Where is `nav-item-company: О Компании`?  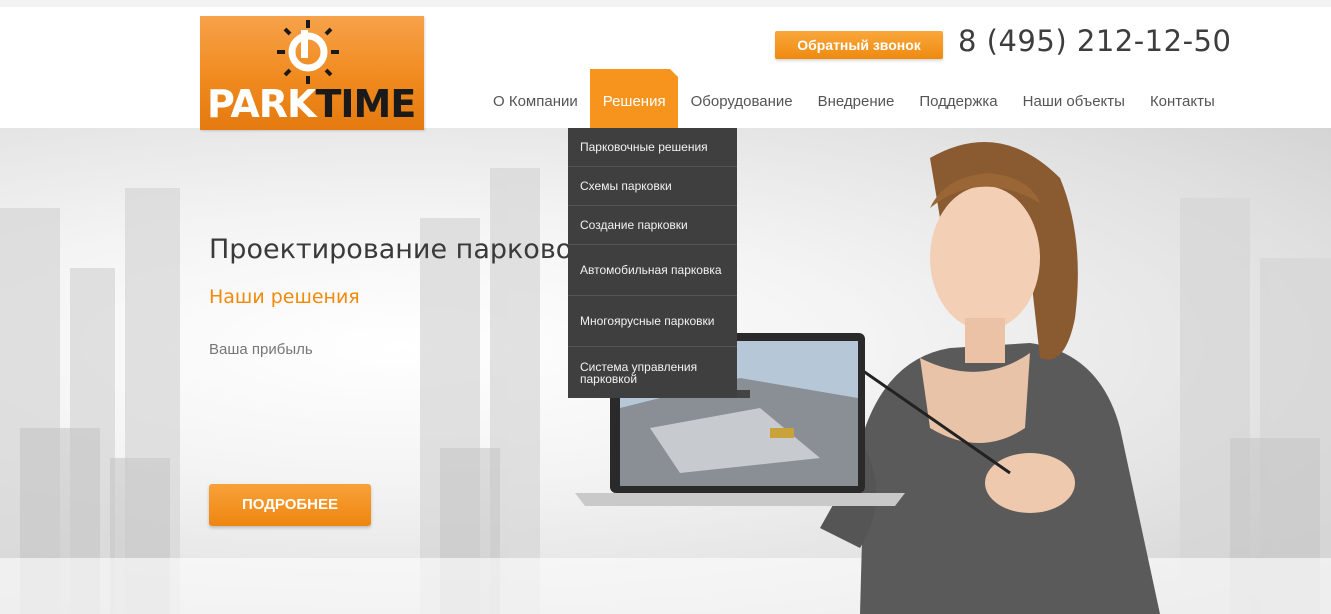 nav-item-company: О Компании is located at coordinates (535, 102).